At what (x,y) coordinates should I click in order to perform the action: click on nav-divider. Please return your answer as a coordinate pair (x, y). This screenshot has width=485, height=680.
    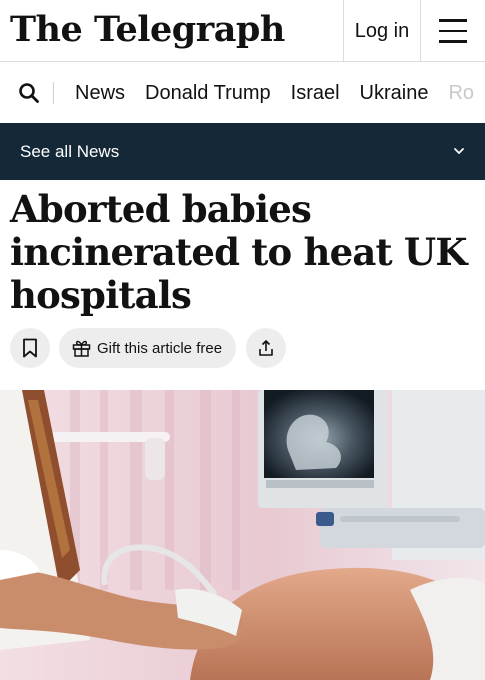
    Looking at the image, I should click on (53, 93).